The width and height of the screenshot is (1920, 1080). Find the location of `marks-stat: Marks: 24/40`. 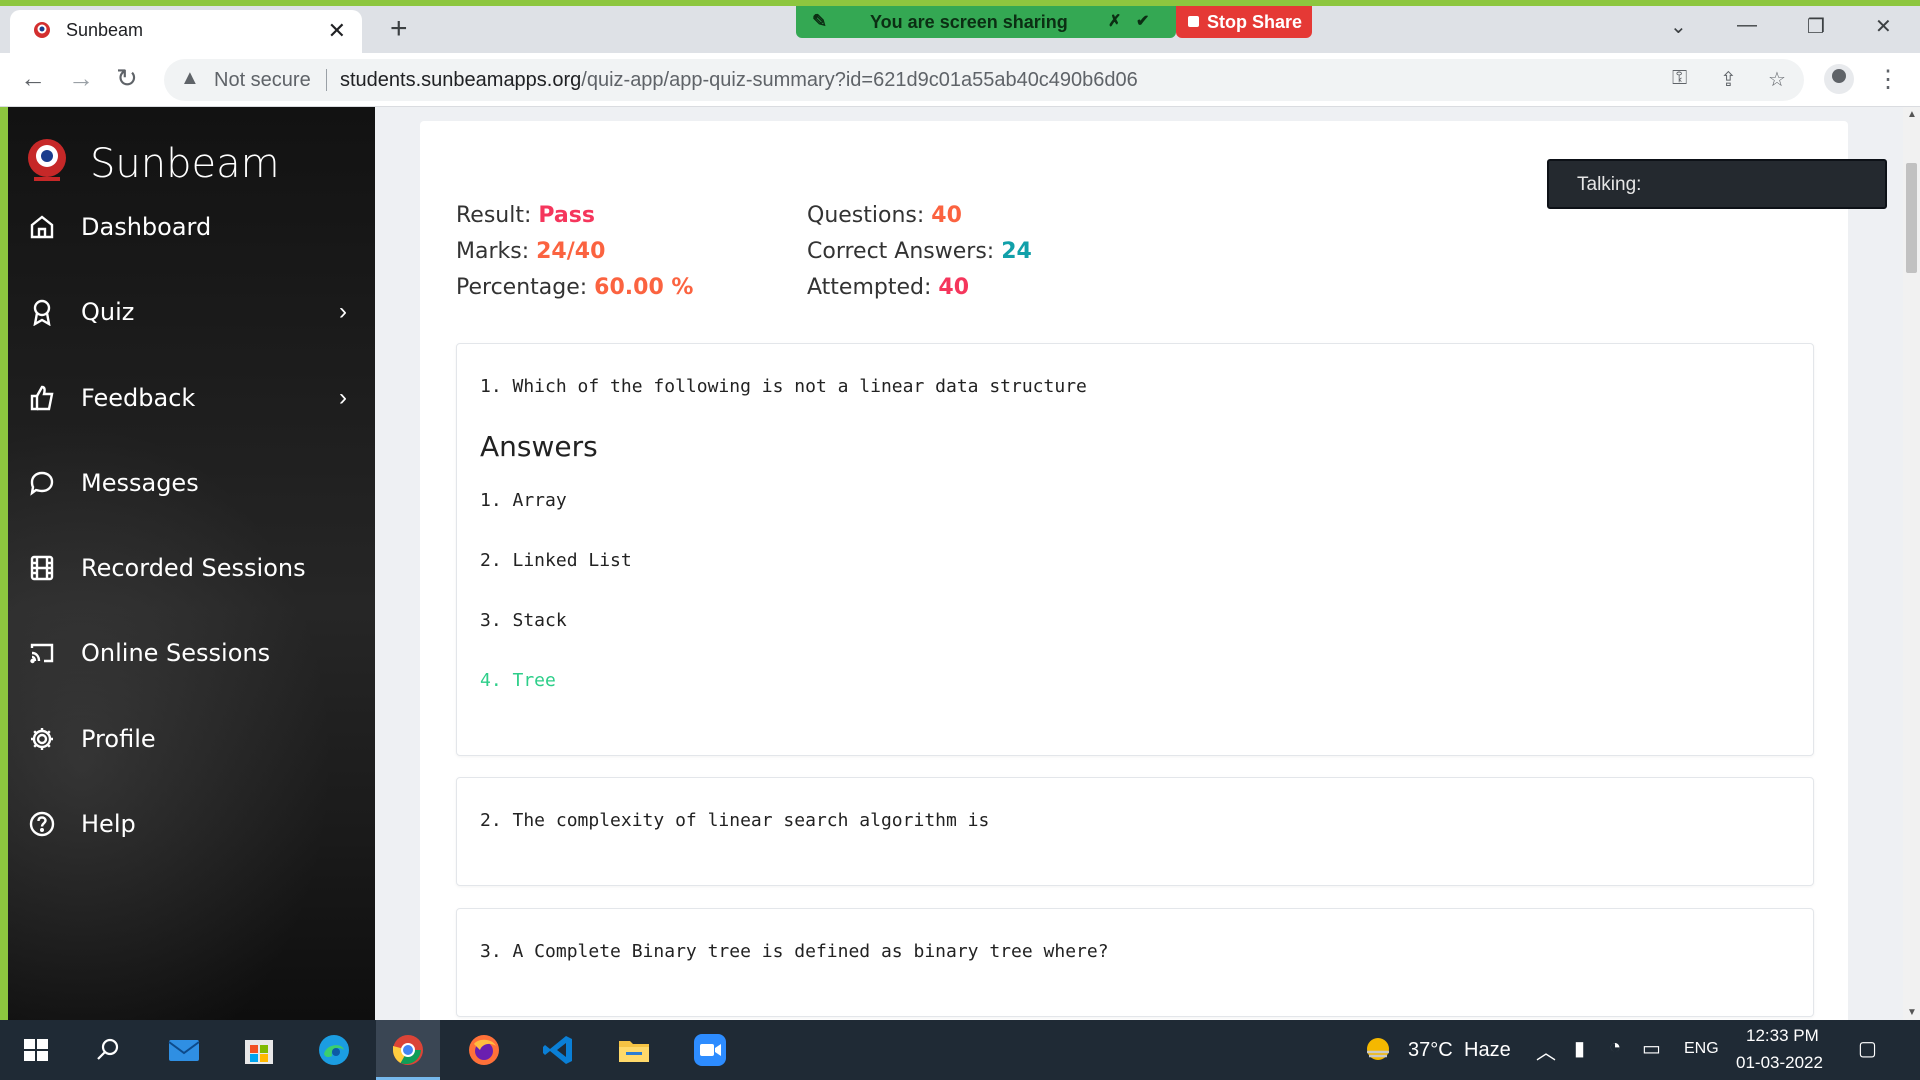

marks-stat: Marks: 24/40 is located at coordinates (530, 251).